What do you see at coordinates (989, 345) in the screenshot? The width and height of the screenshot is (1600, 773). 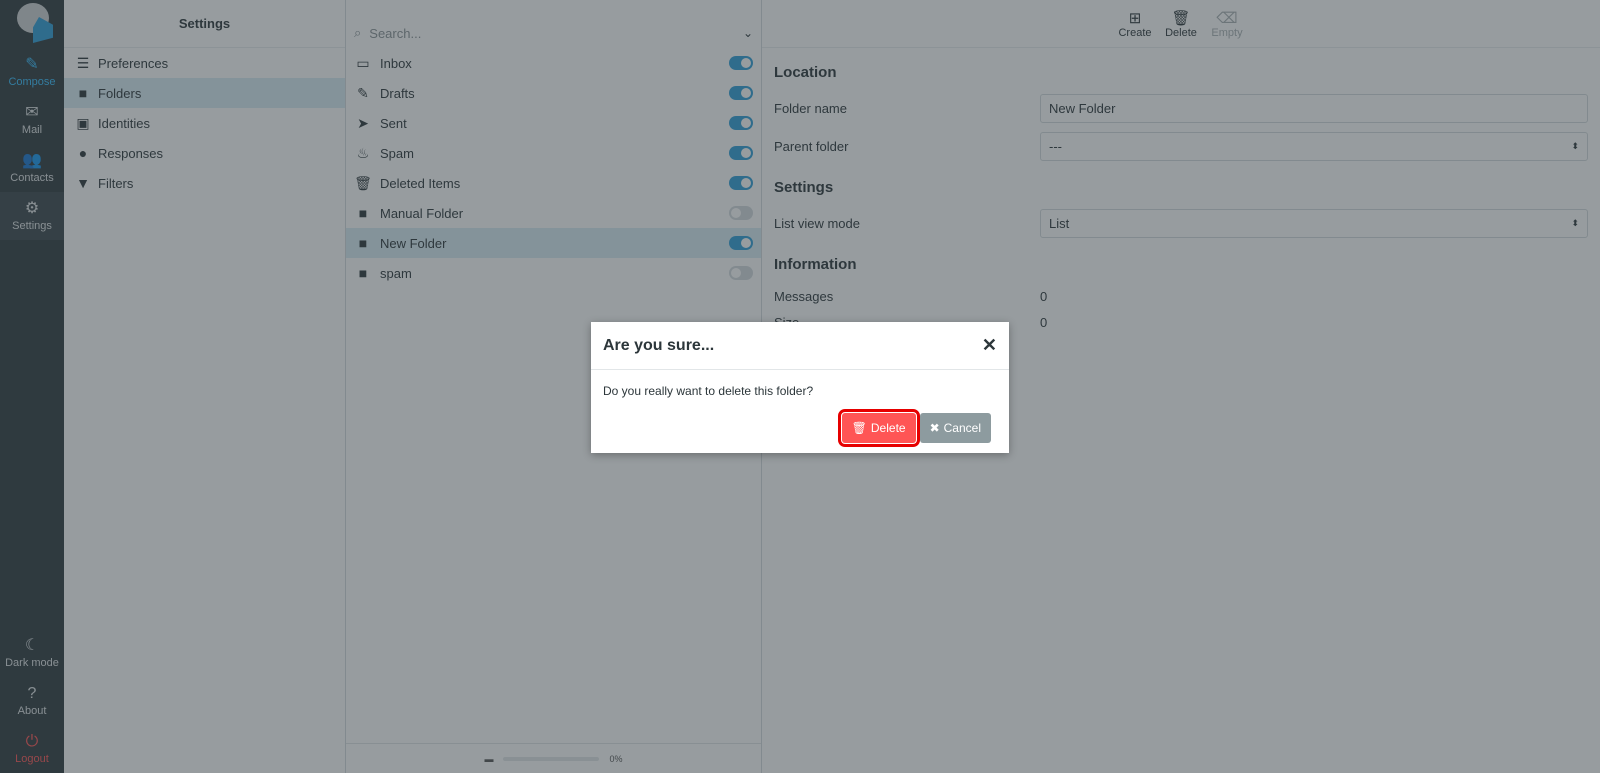 I see `close-icon: ✕` at bounding box center [989, 345].